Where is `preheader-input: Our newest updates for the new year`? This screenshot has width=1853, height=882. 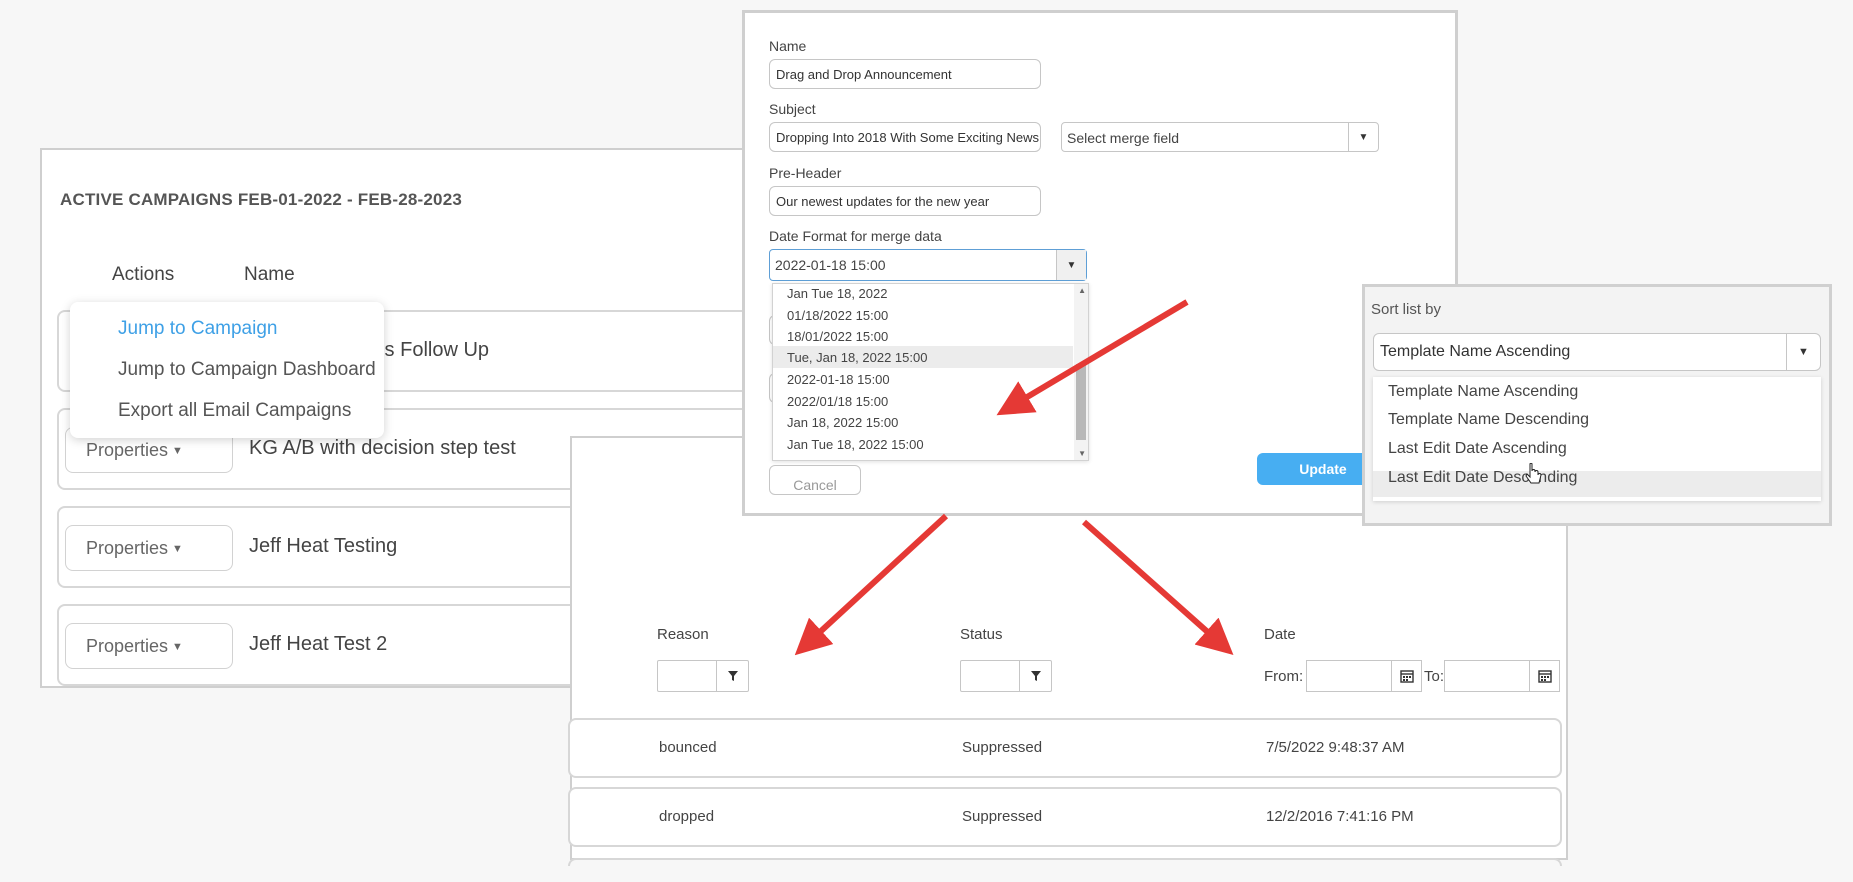
preheader-input: Our newest updates for the new year is located at coordinates (905, 201).